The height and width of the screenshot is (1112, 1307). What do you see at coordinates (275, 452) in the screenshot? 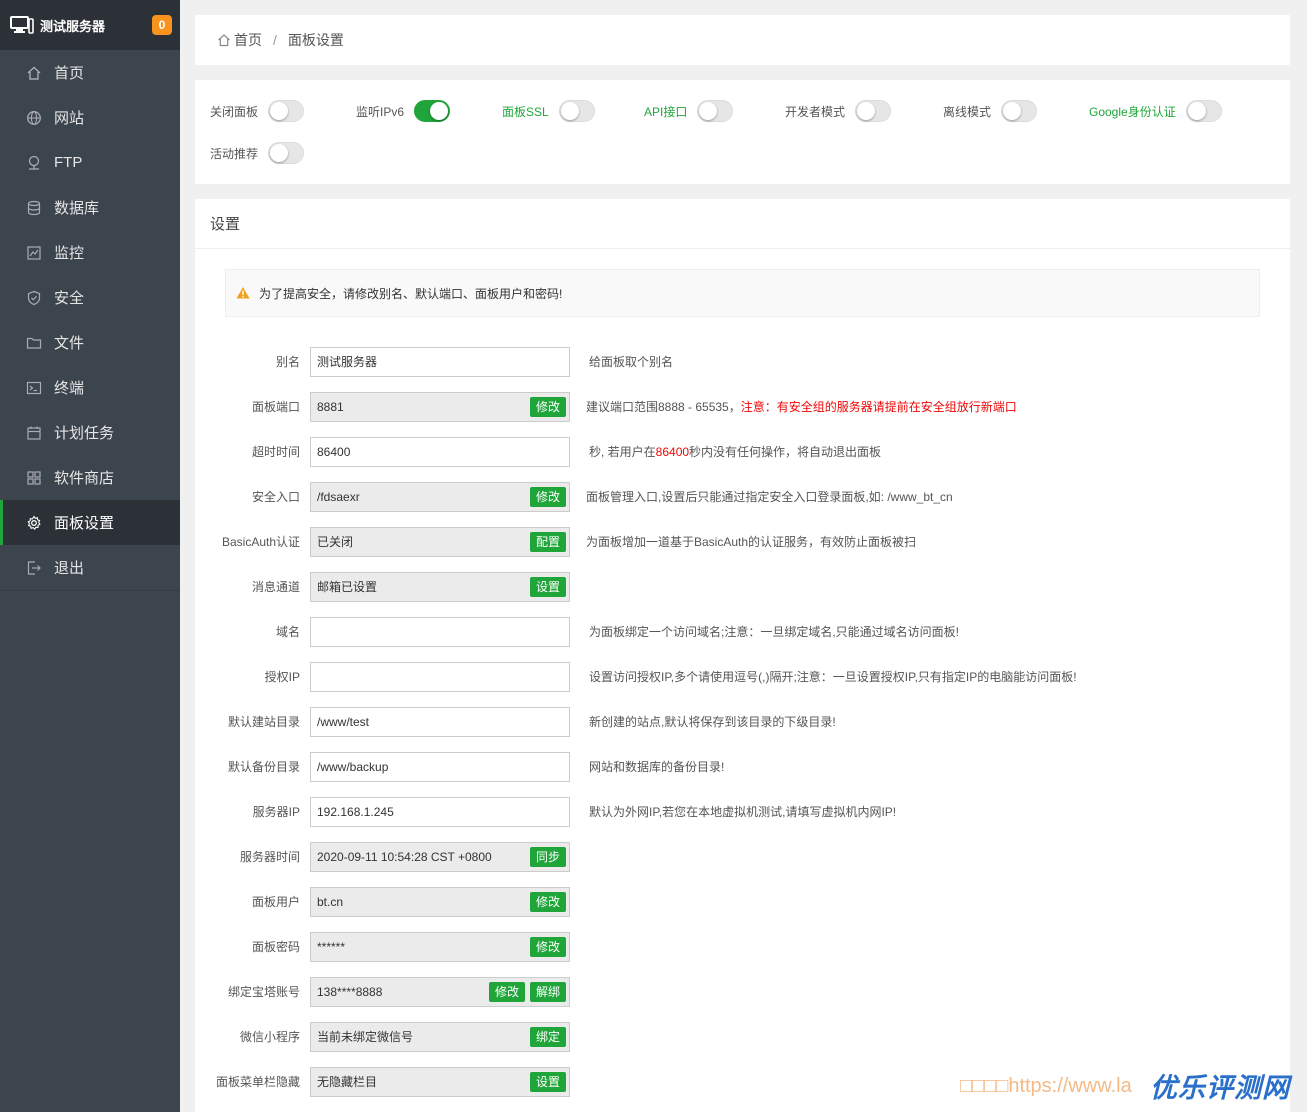
I see `field-label: 超时时间` at bounding box center [275, 452].